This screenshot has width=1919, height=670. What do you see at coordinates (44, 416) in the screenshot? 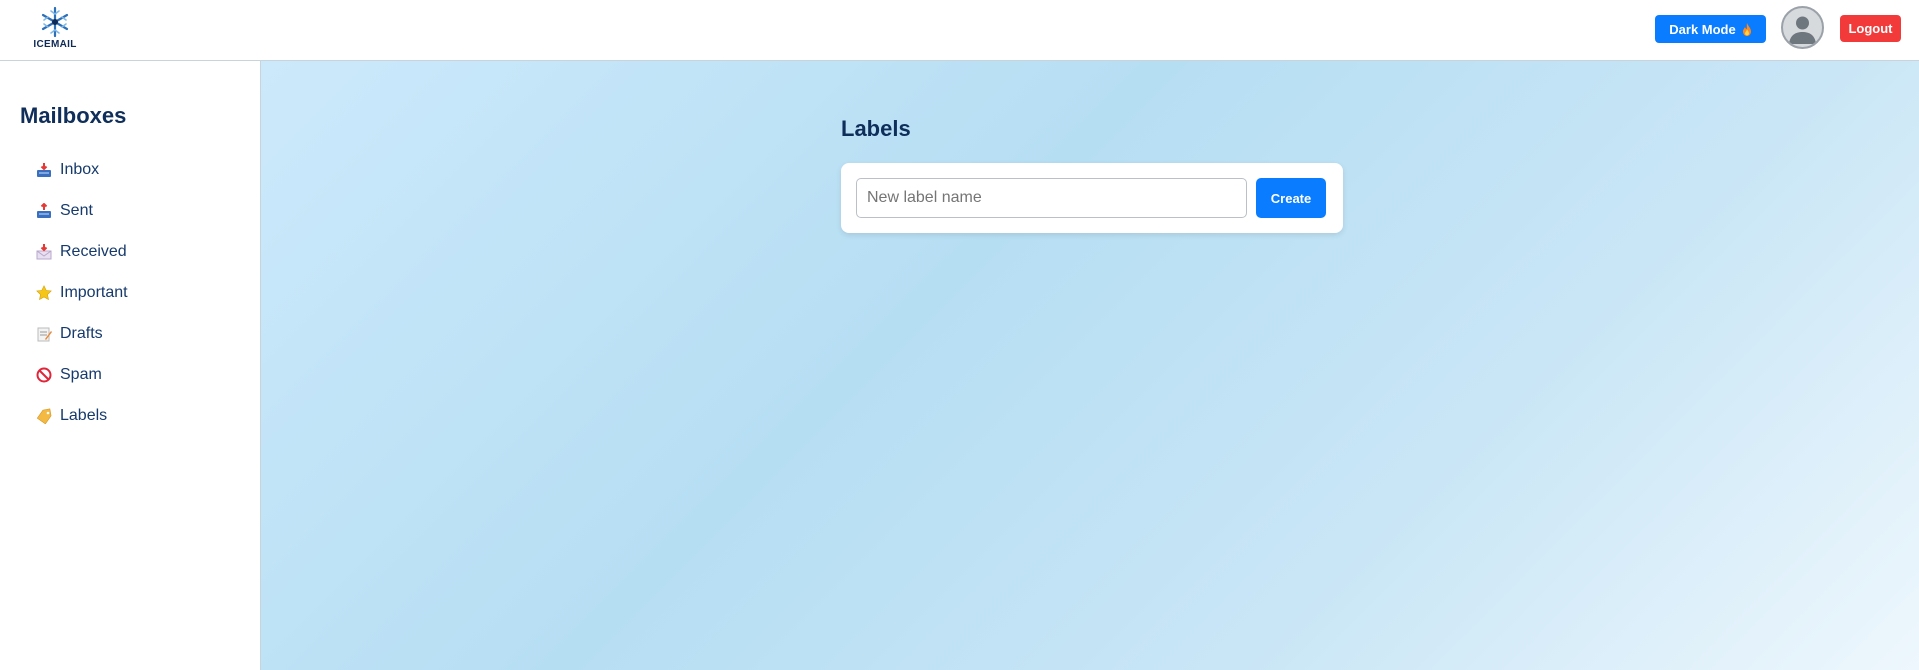
I see `label-tag-icon` at bounding box center [44, 416].